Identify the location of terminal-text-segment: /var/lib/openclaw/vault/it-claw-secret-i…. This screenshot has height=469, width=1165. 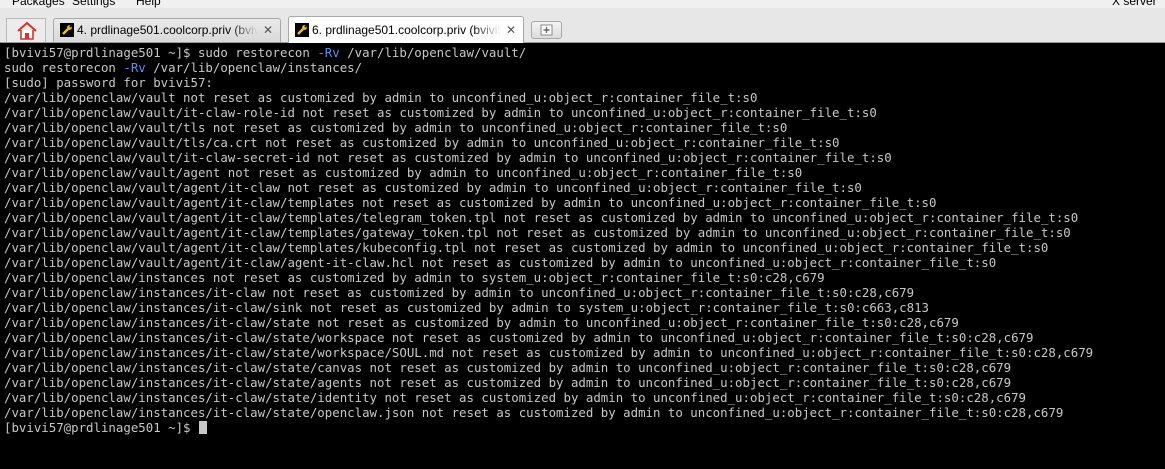
(448, 157).